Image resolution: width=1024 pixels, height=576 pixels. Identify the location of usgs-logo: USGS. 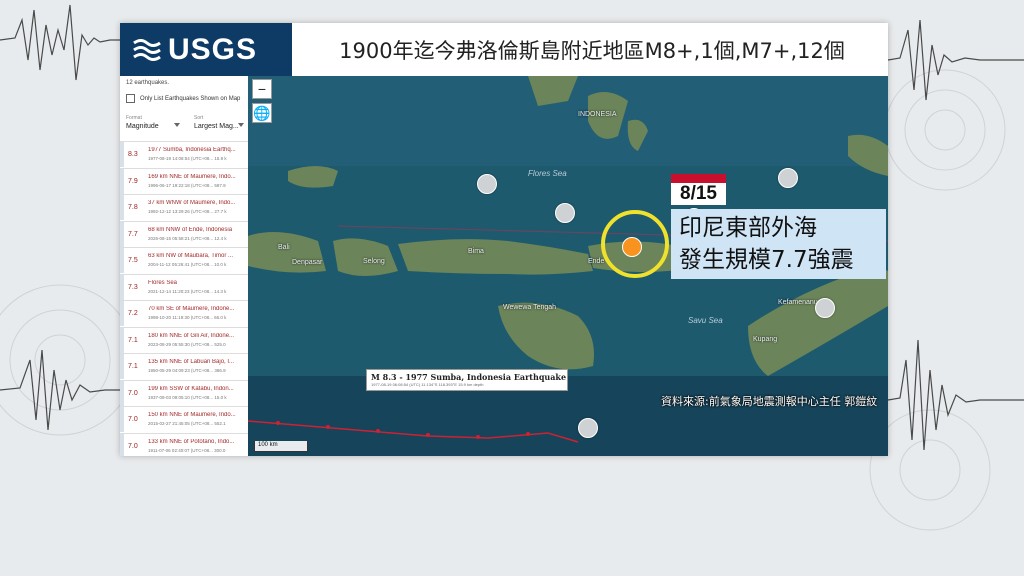
(206, 49).